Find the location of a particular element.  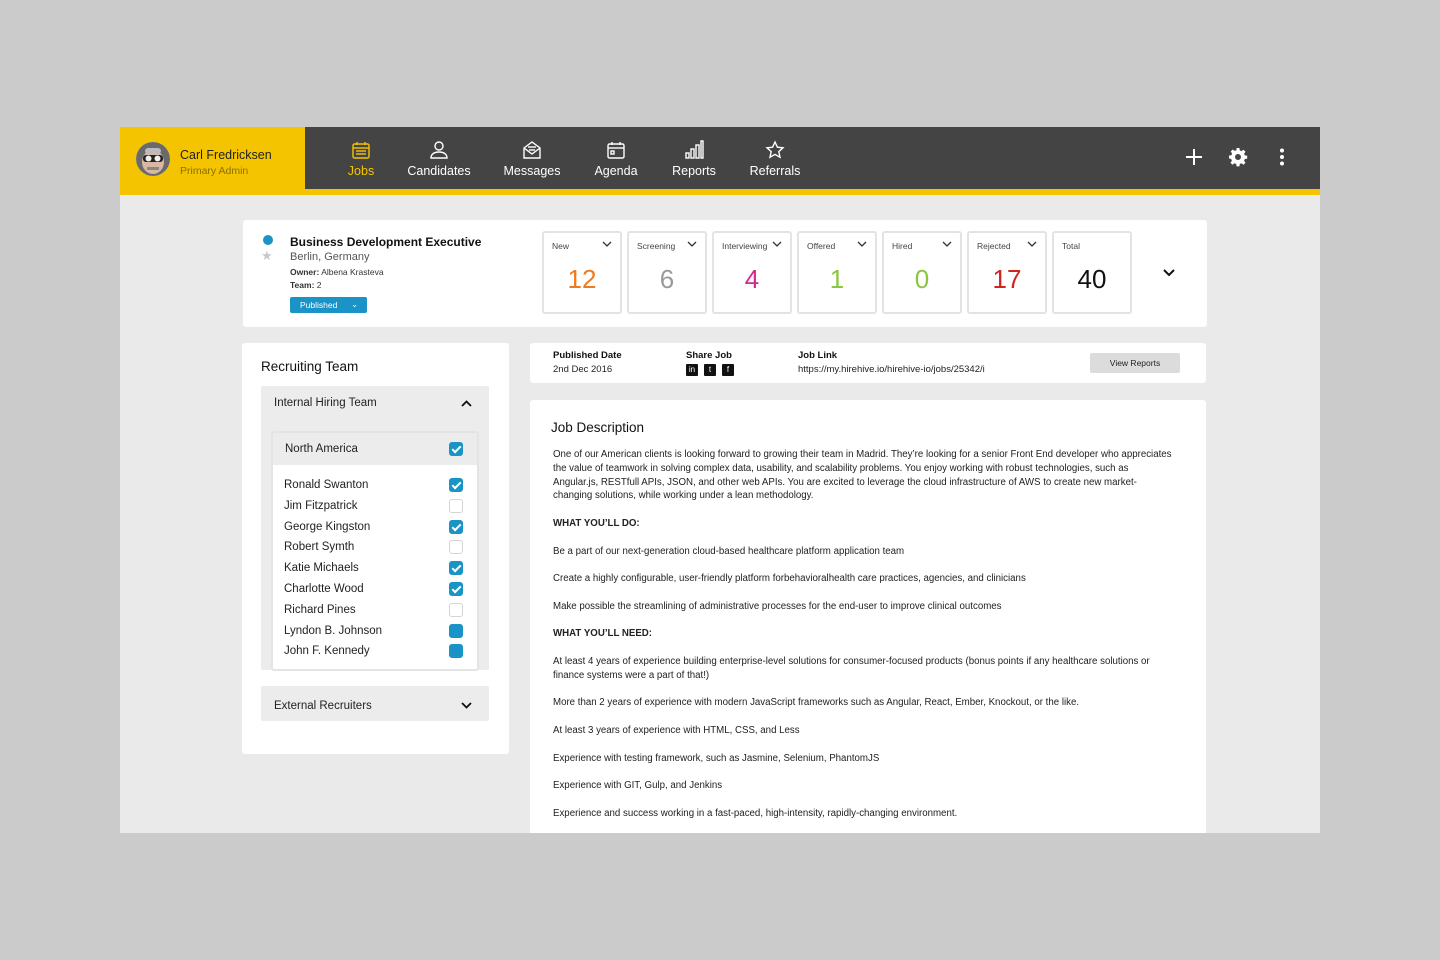

stage-label: Interviewing is located at coordinates (745, 246).